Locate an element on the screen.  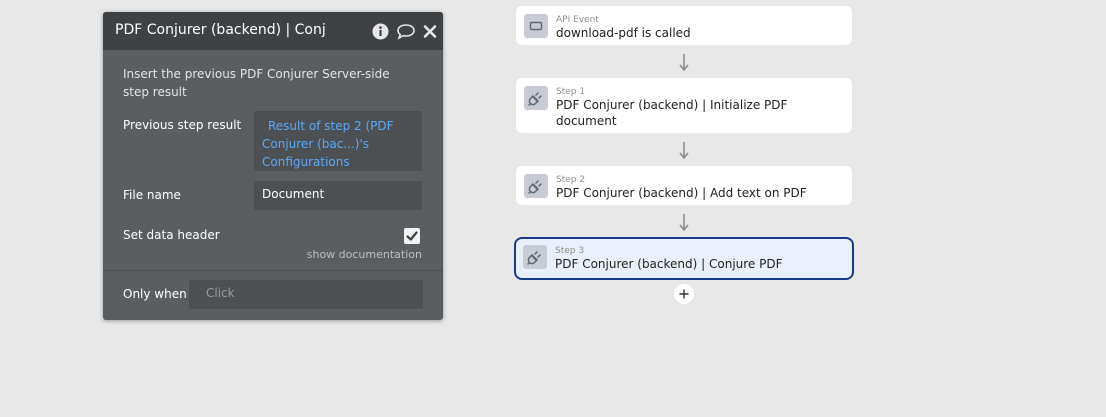
previous-step-label: Previous step result is located at coordinates (182, 125).